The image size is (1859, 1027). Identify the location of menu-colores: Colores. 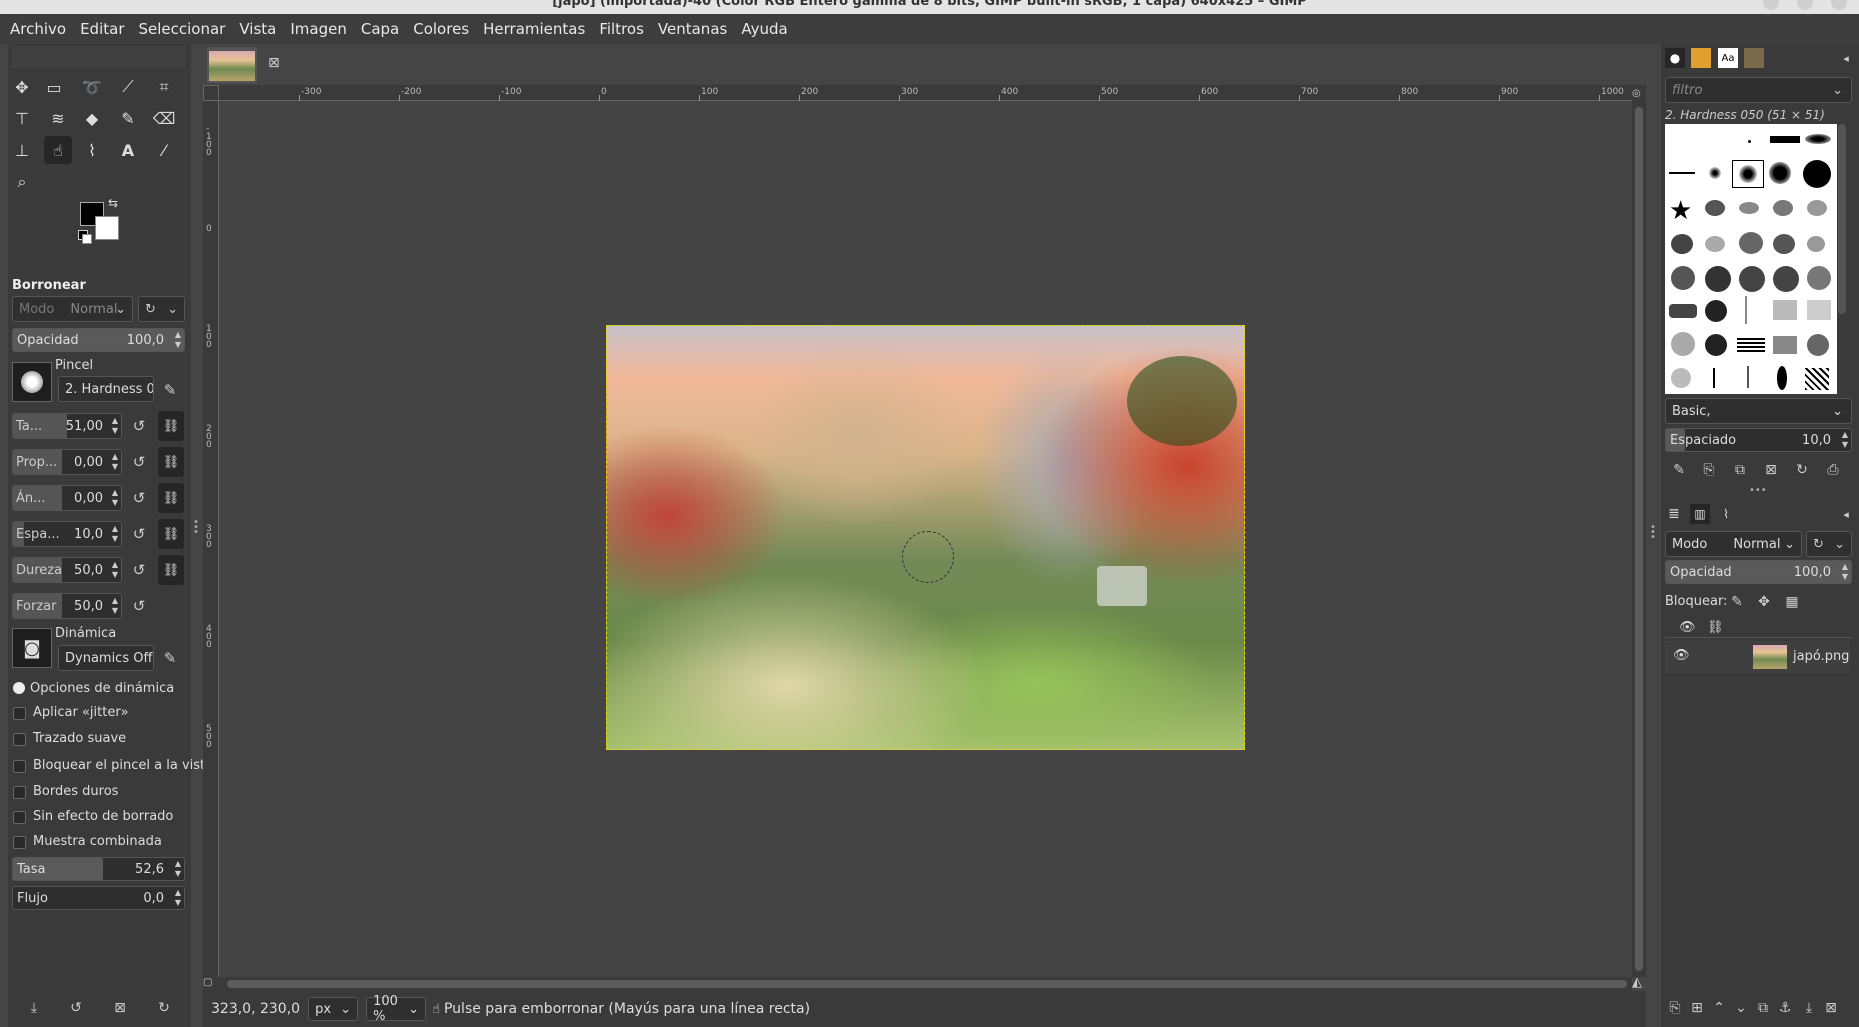
(441, 29).